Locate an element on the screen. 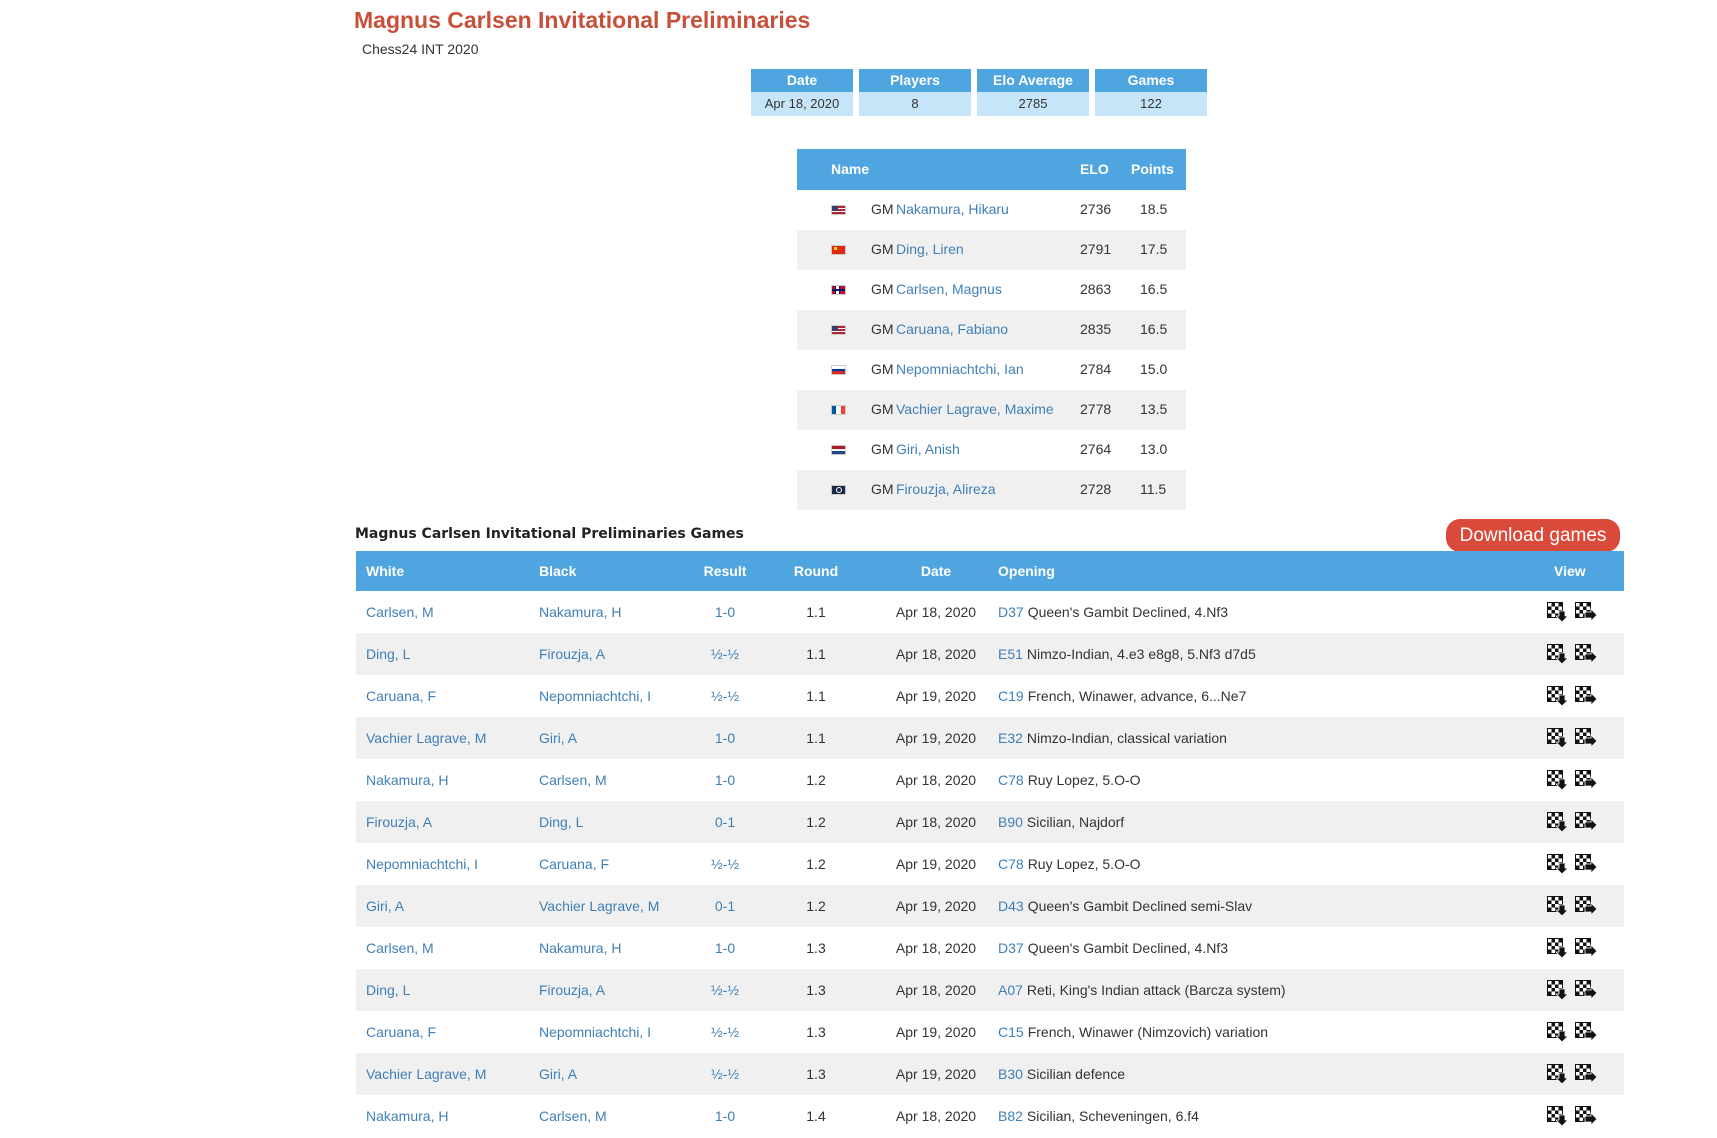 The image size is (1717, 1138). game-eco-link: C19 is located at coordinates (1011, 696).